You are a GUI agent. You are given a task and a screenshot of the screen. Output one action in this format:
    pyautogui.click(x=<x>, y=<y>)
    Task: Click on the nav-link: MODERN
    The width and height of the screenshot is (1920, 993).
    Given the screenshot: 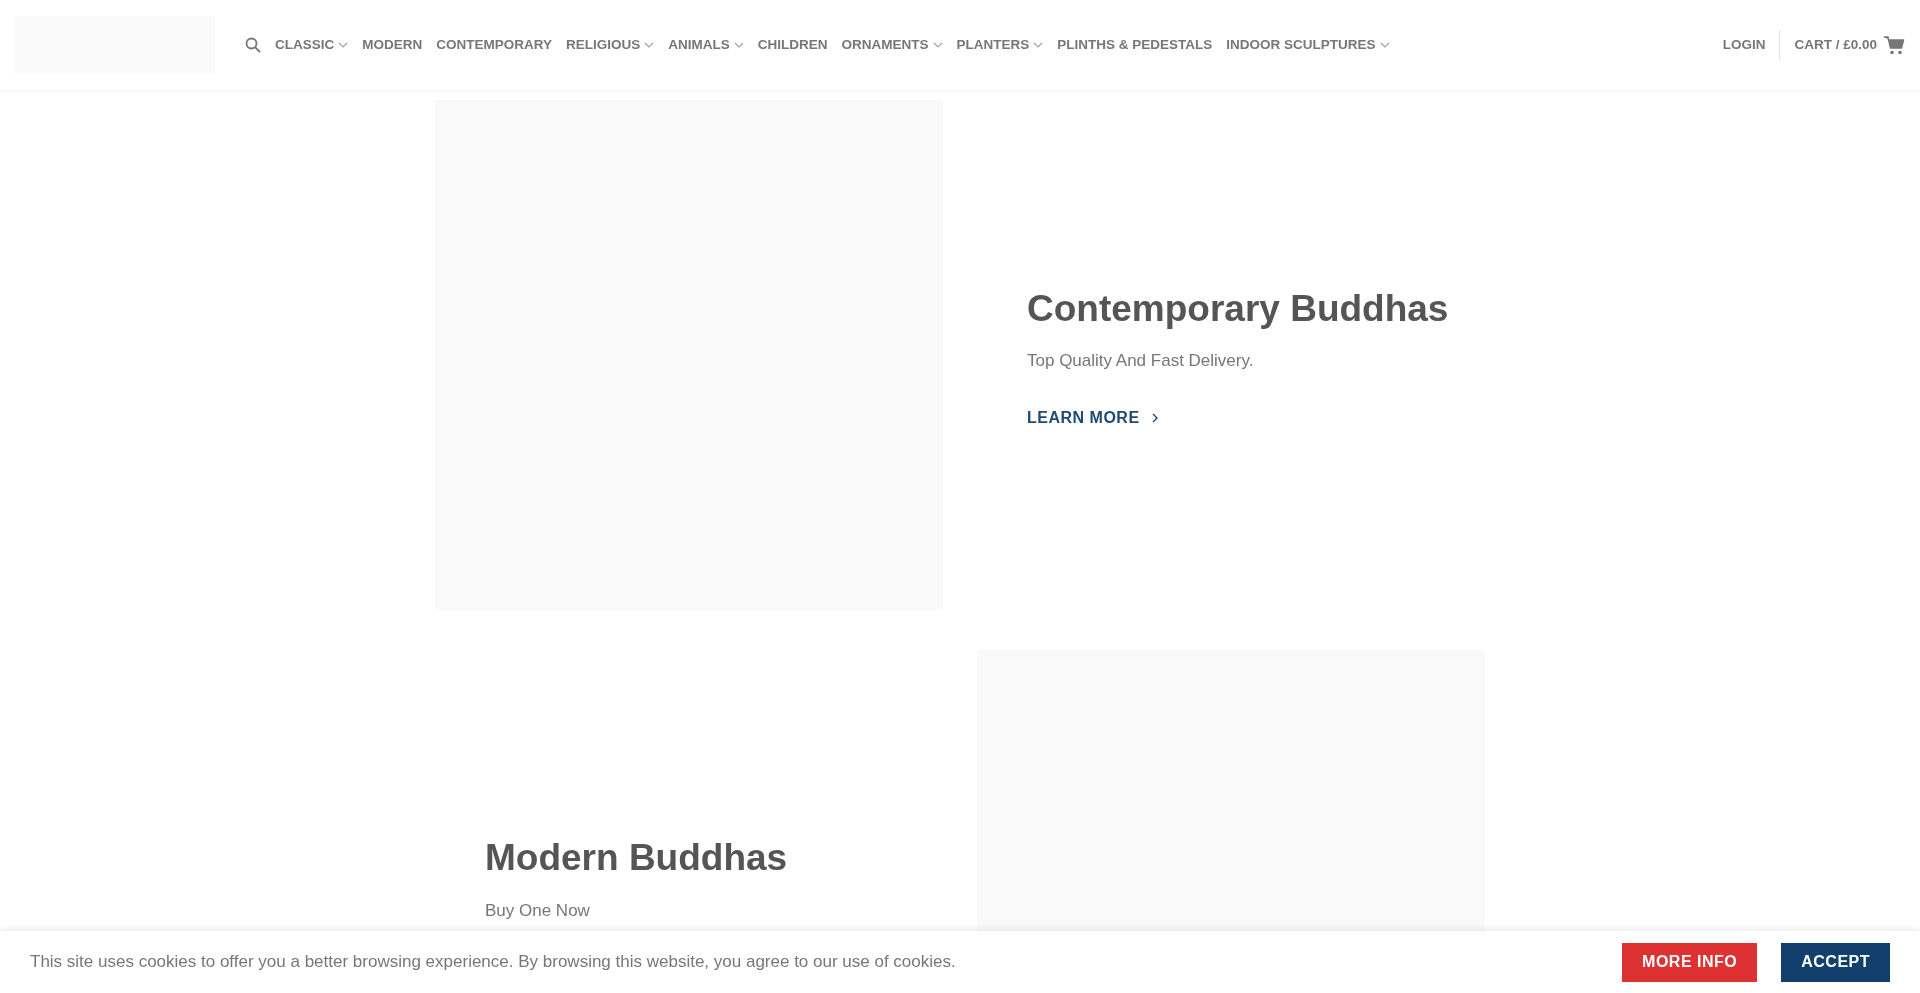 What is the action you would take?
    pyautogui.click(x=392, y=45)
    